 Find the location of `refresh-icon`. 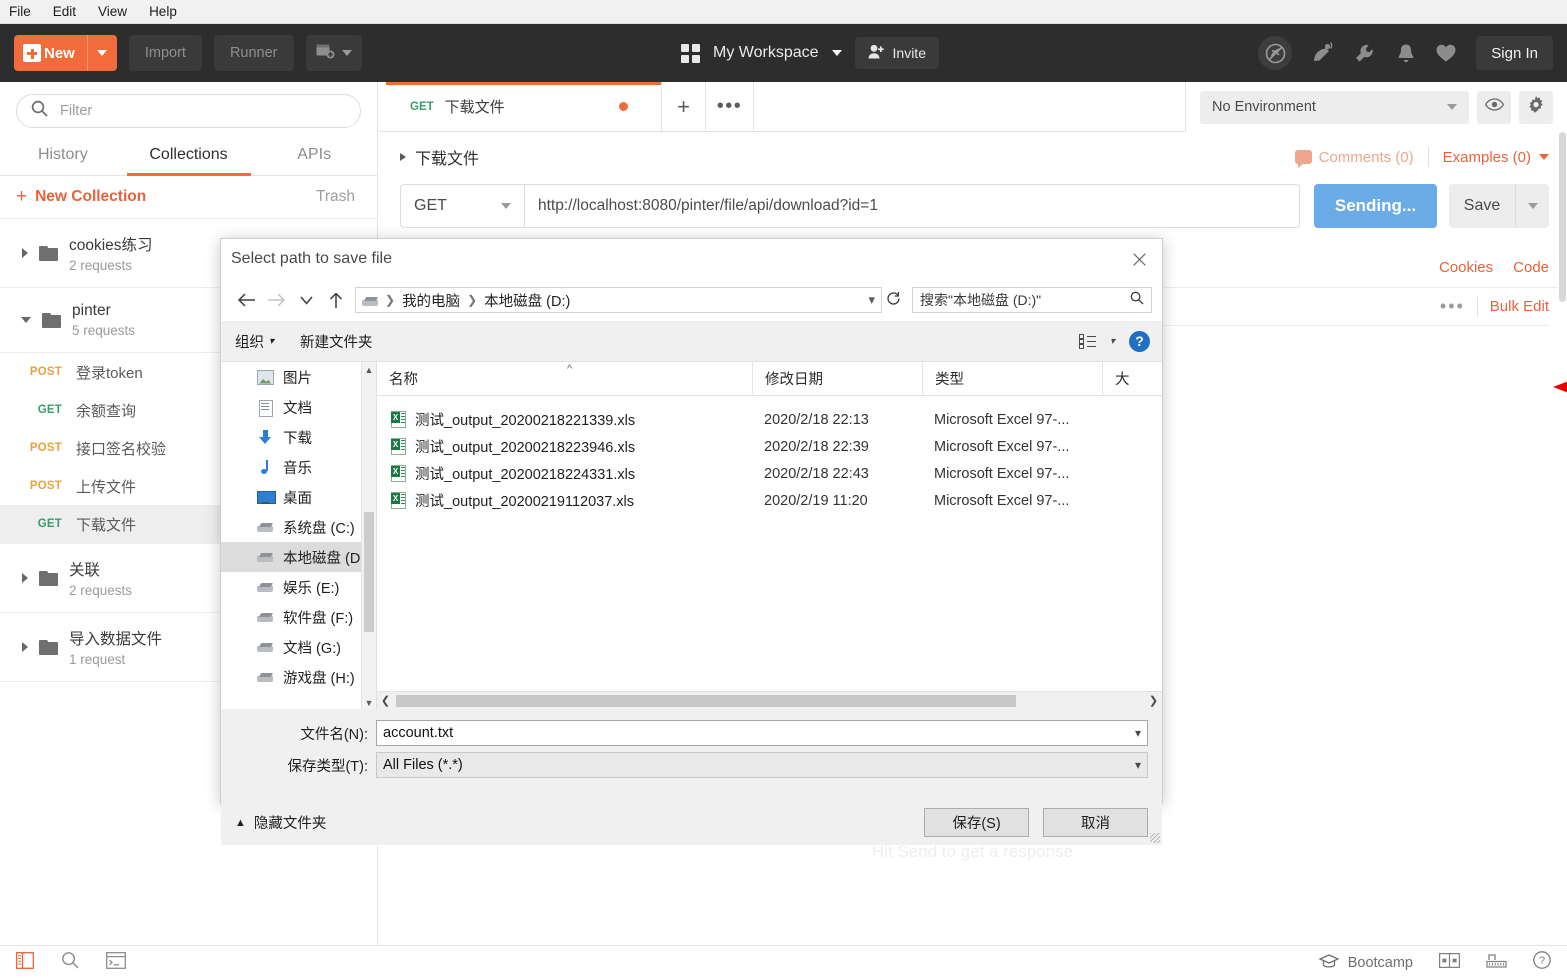

refresh-icon is located at coordinates (893, 300).